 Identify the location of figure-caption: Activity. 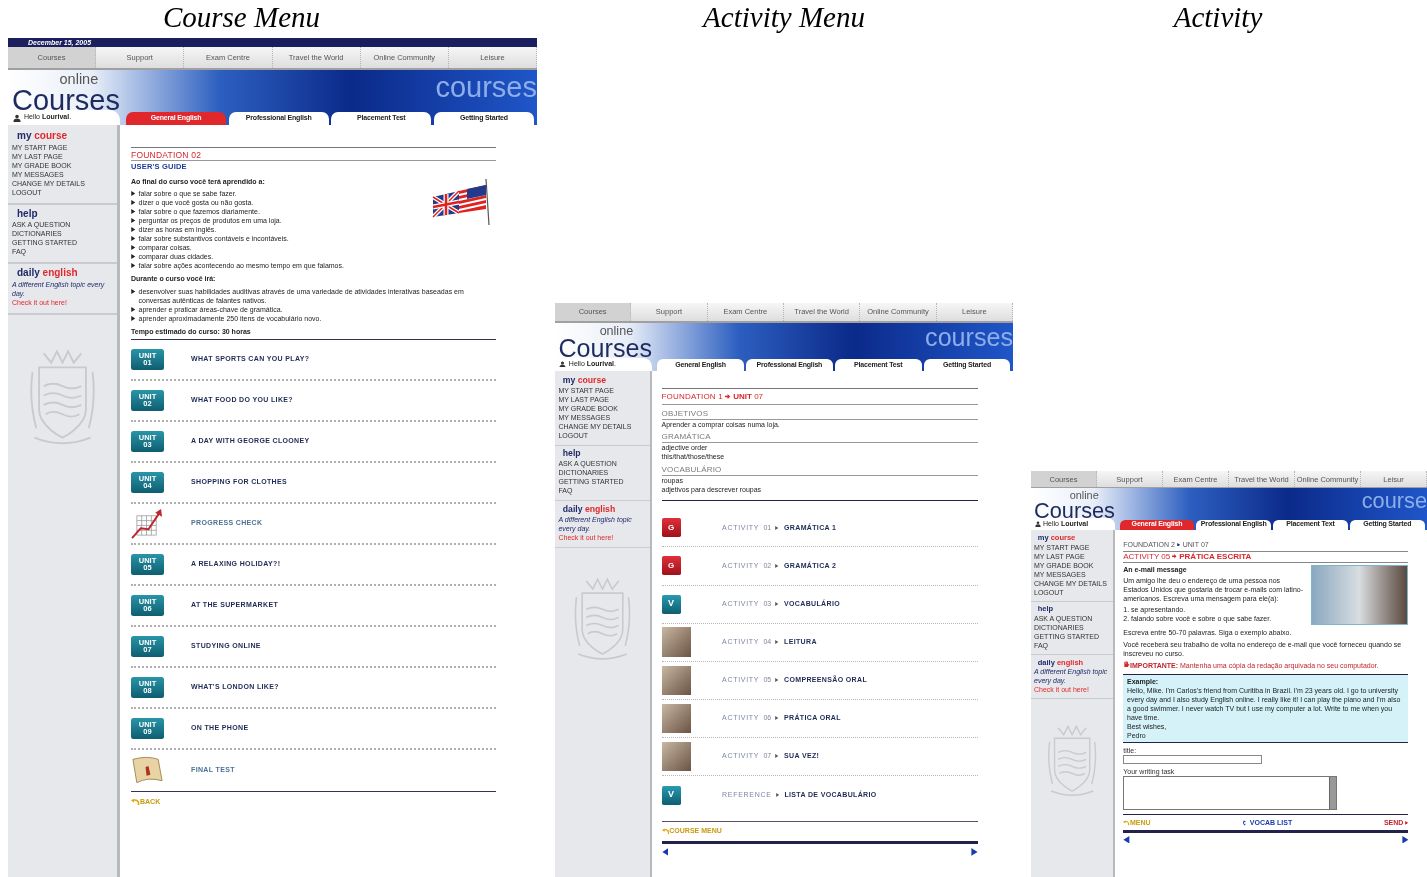
(1218, 17).